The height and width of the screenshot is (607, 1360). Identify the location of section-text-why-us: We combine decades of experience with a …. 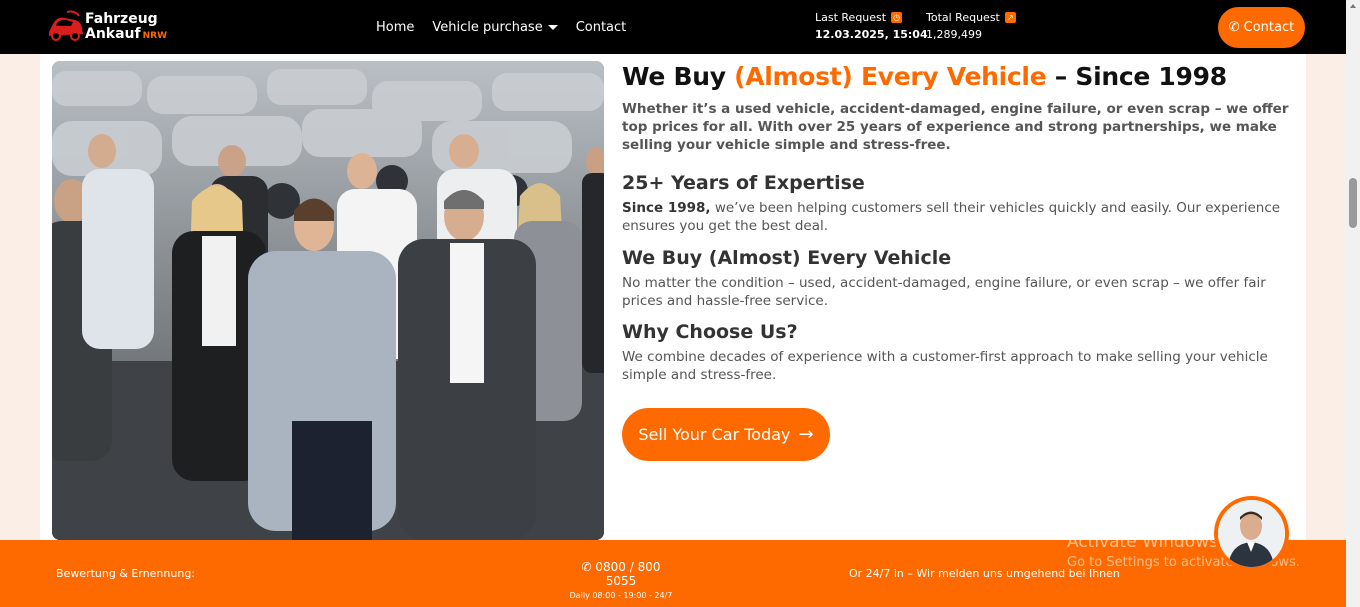
(945, 366).